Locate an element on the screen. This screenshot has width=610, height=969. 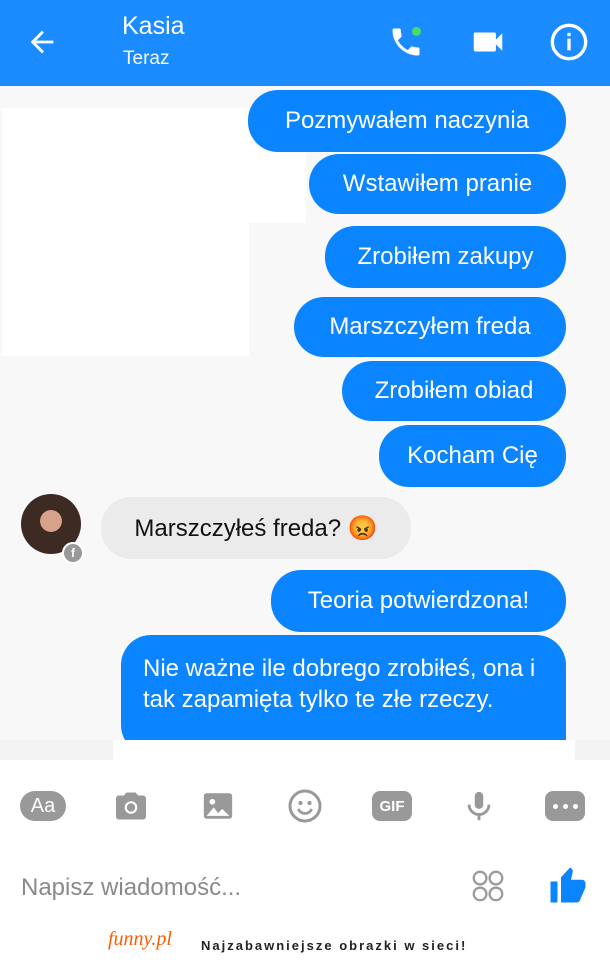
more-dots-icon is located at coordinates (565, 806).